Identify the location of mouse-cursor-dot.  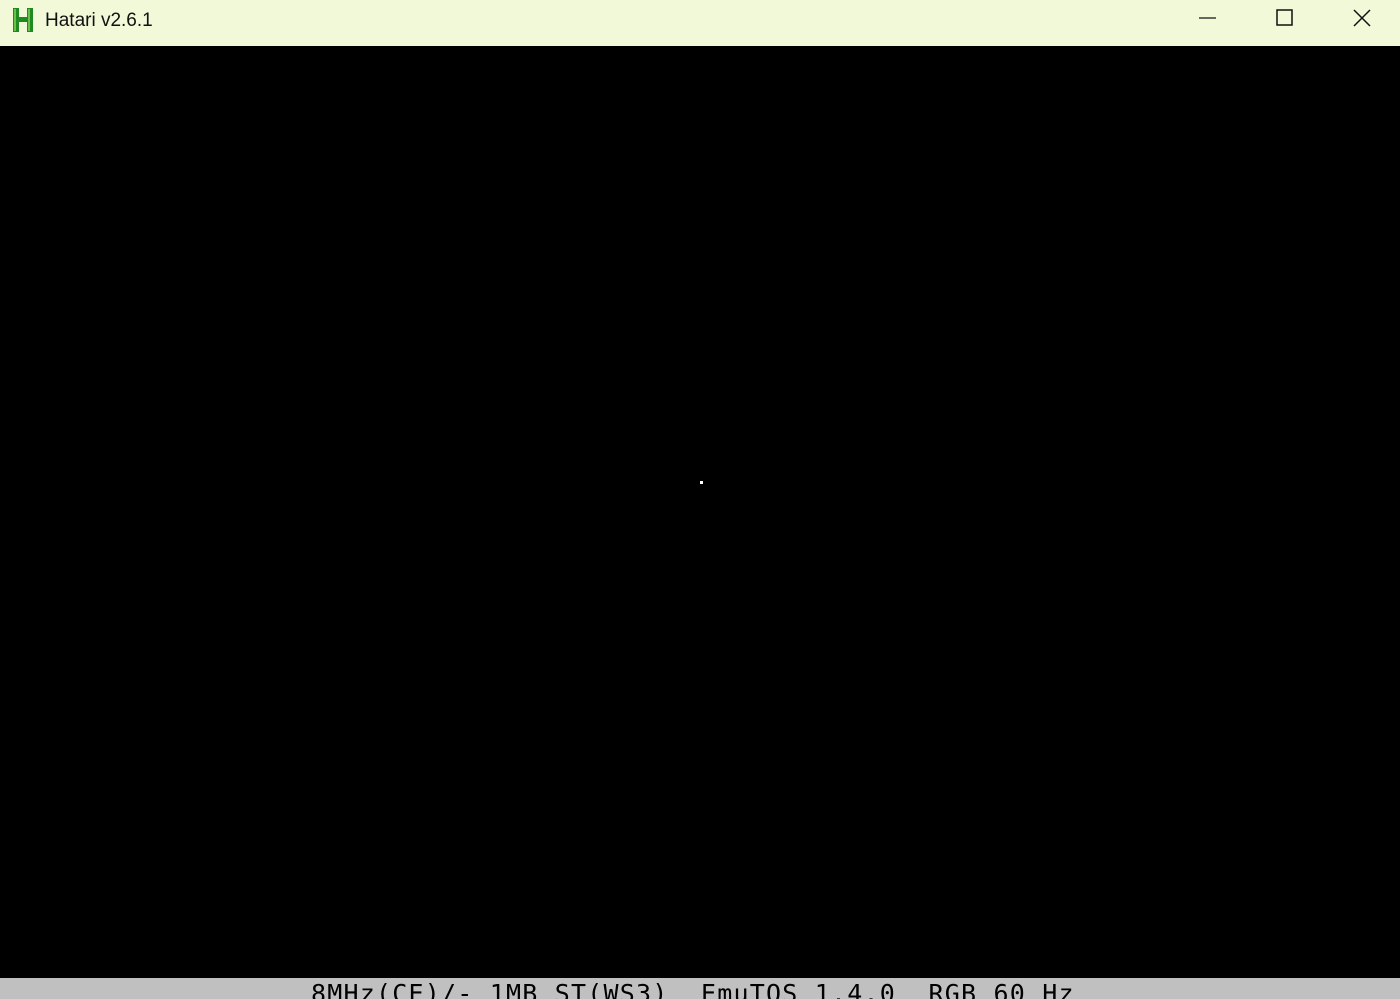
(701, 482).